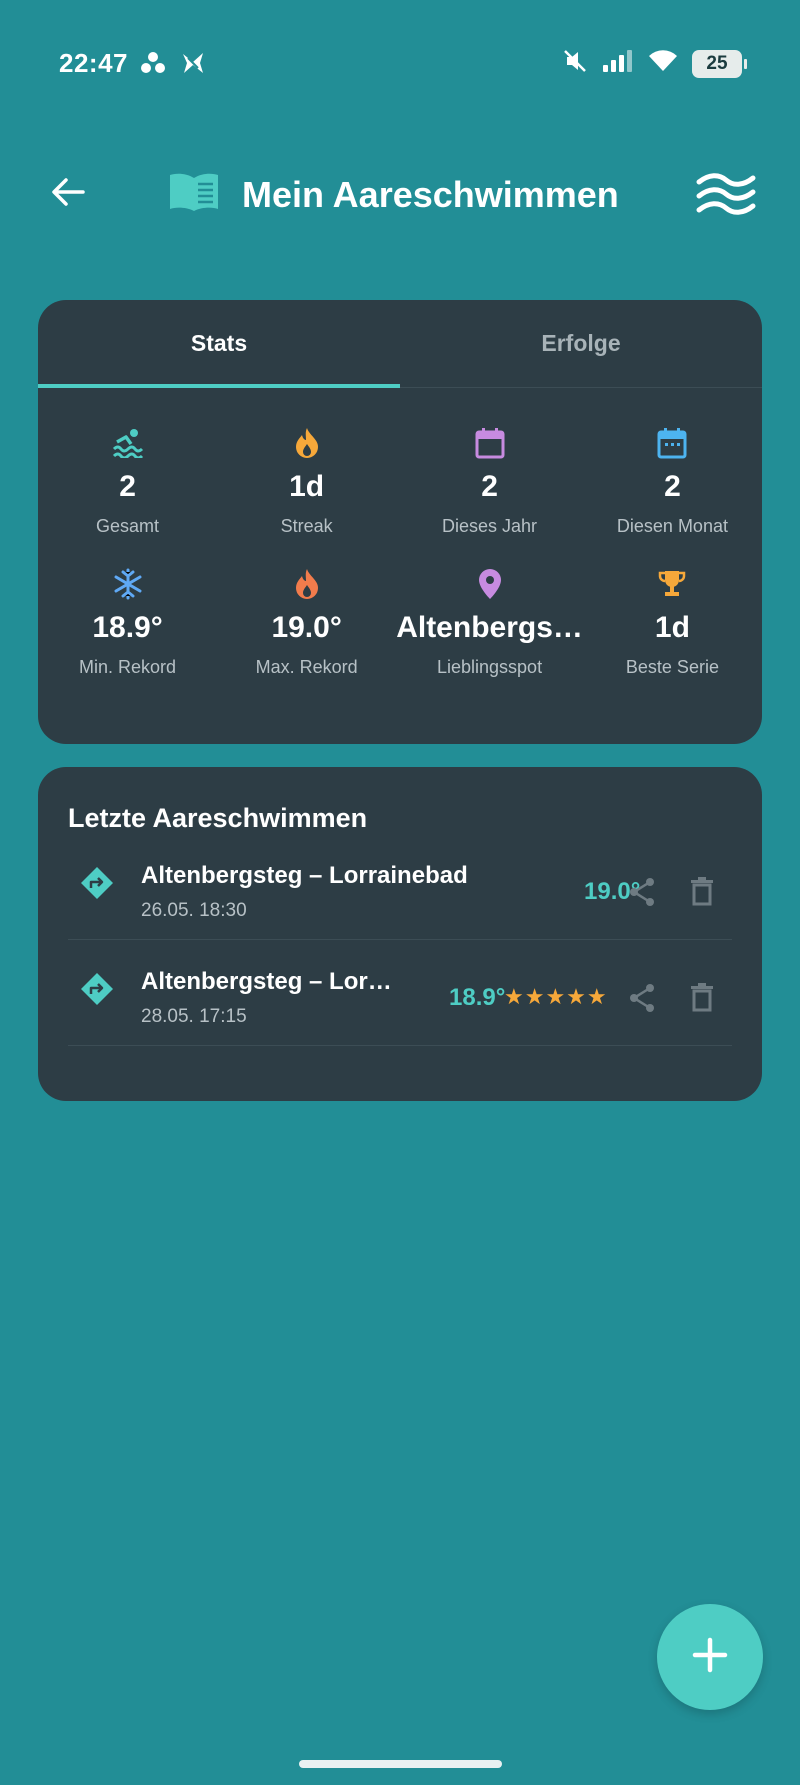 The width and height of the screenshot is (800, 1785). Describe the element at coordinates (306, 667) in the screenshot. I see `stat-label: Max. Rekord` at that location.